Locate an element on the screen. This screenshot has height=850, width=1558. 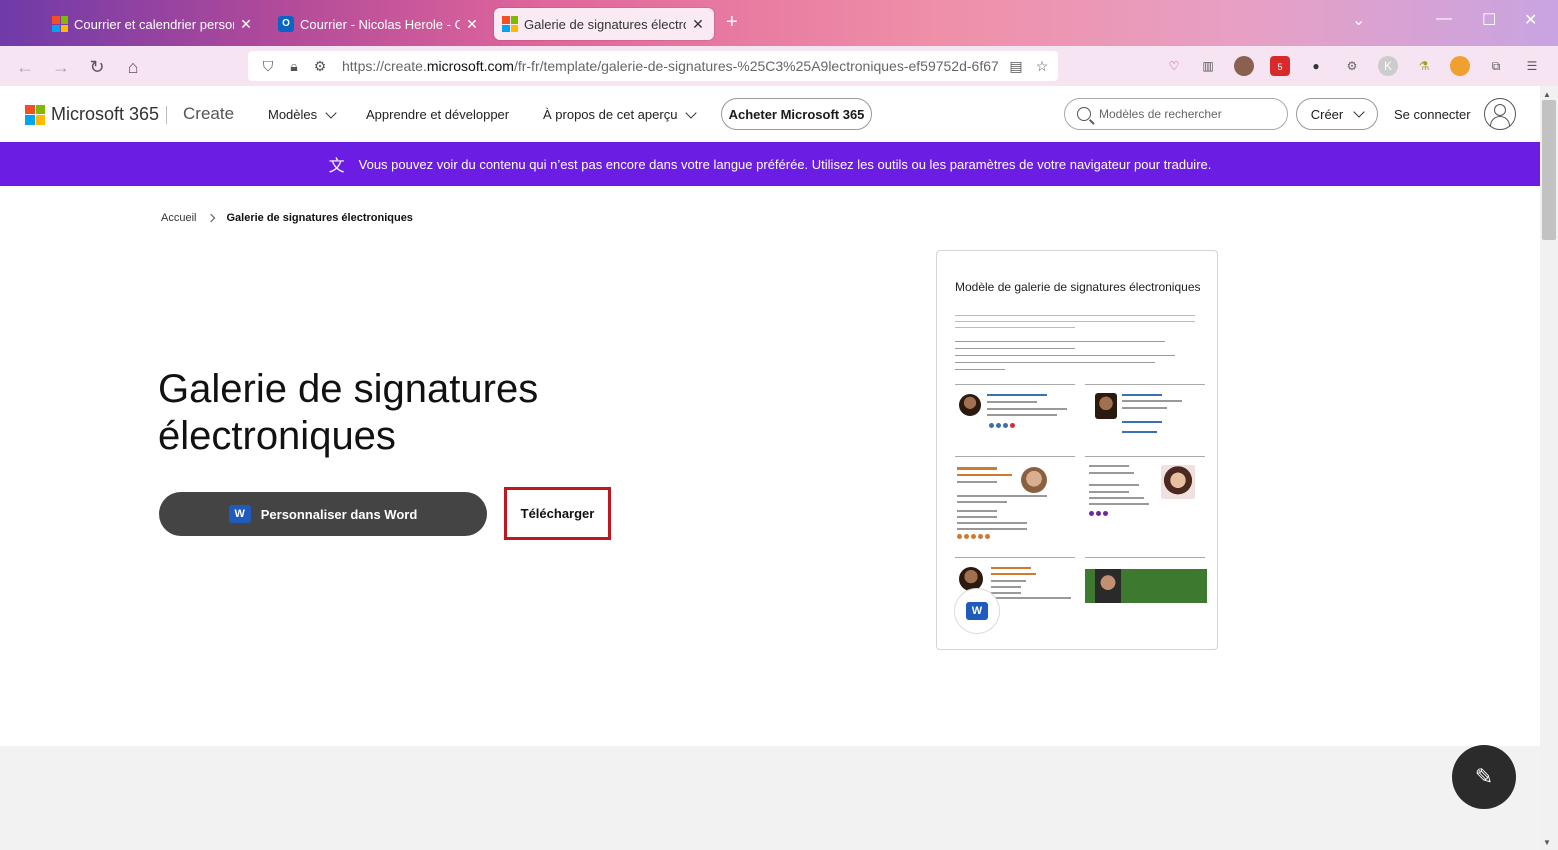
minimize-icon: — is located at coordinates (1444, 19).